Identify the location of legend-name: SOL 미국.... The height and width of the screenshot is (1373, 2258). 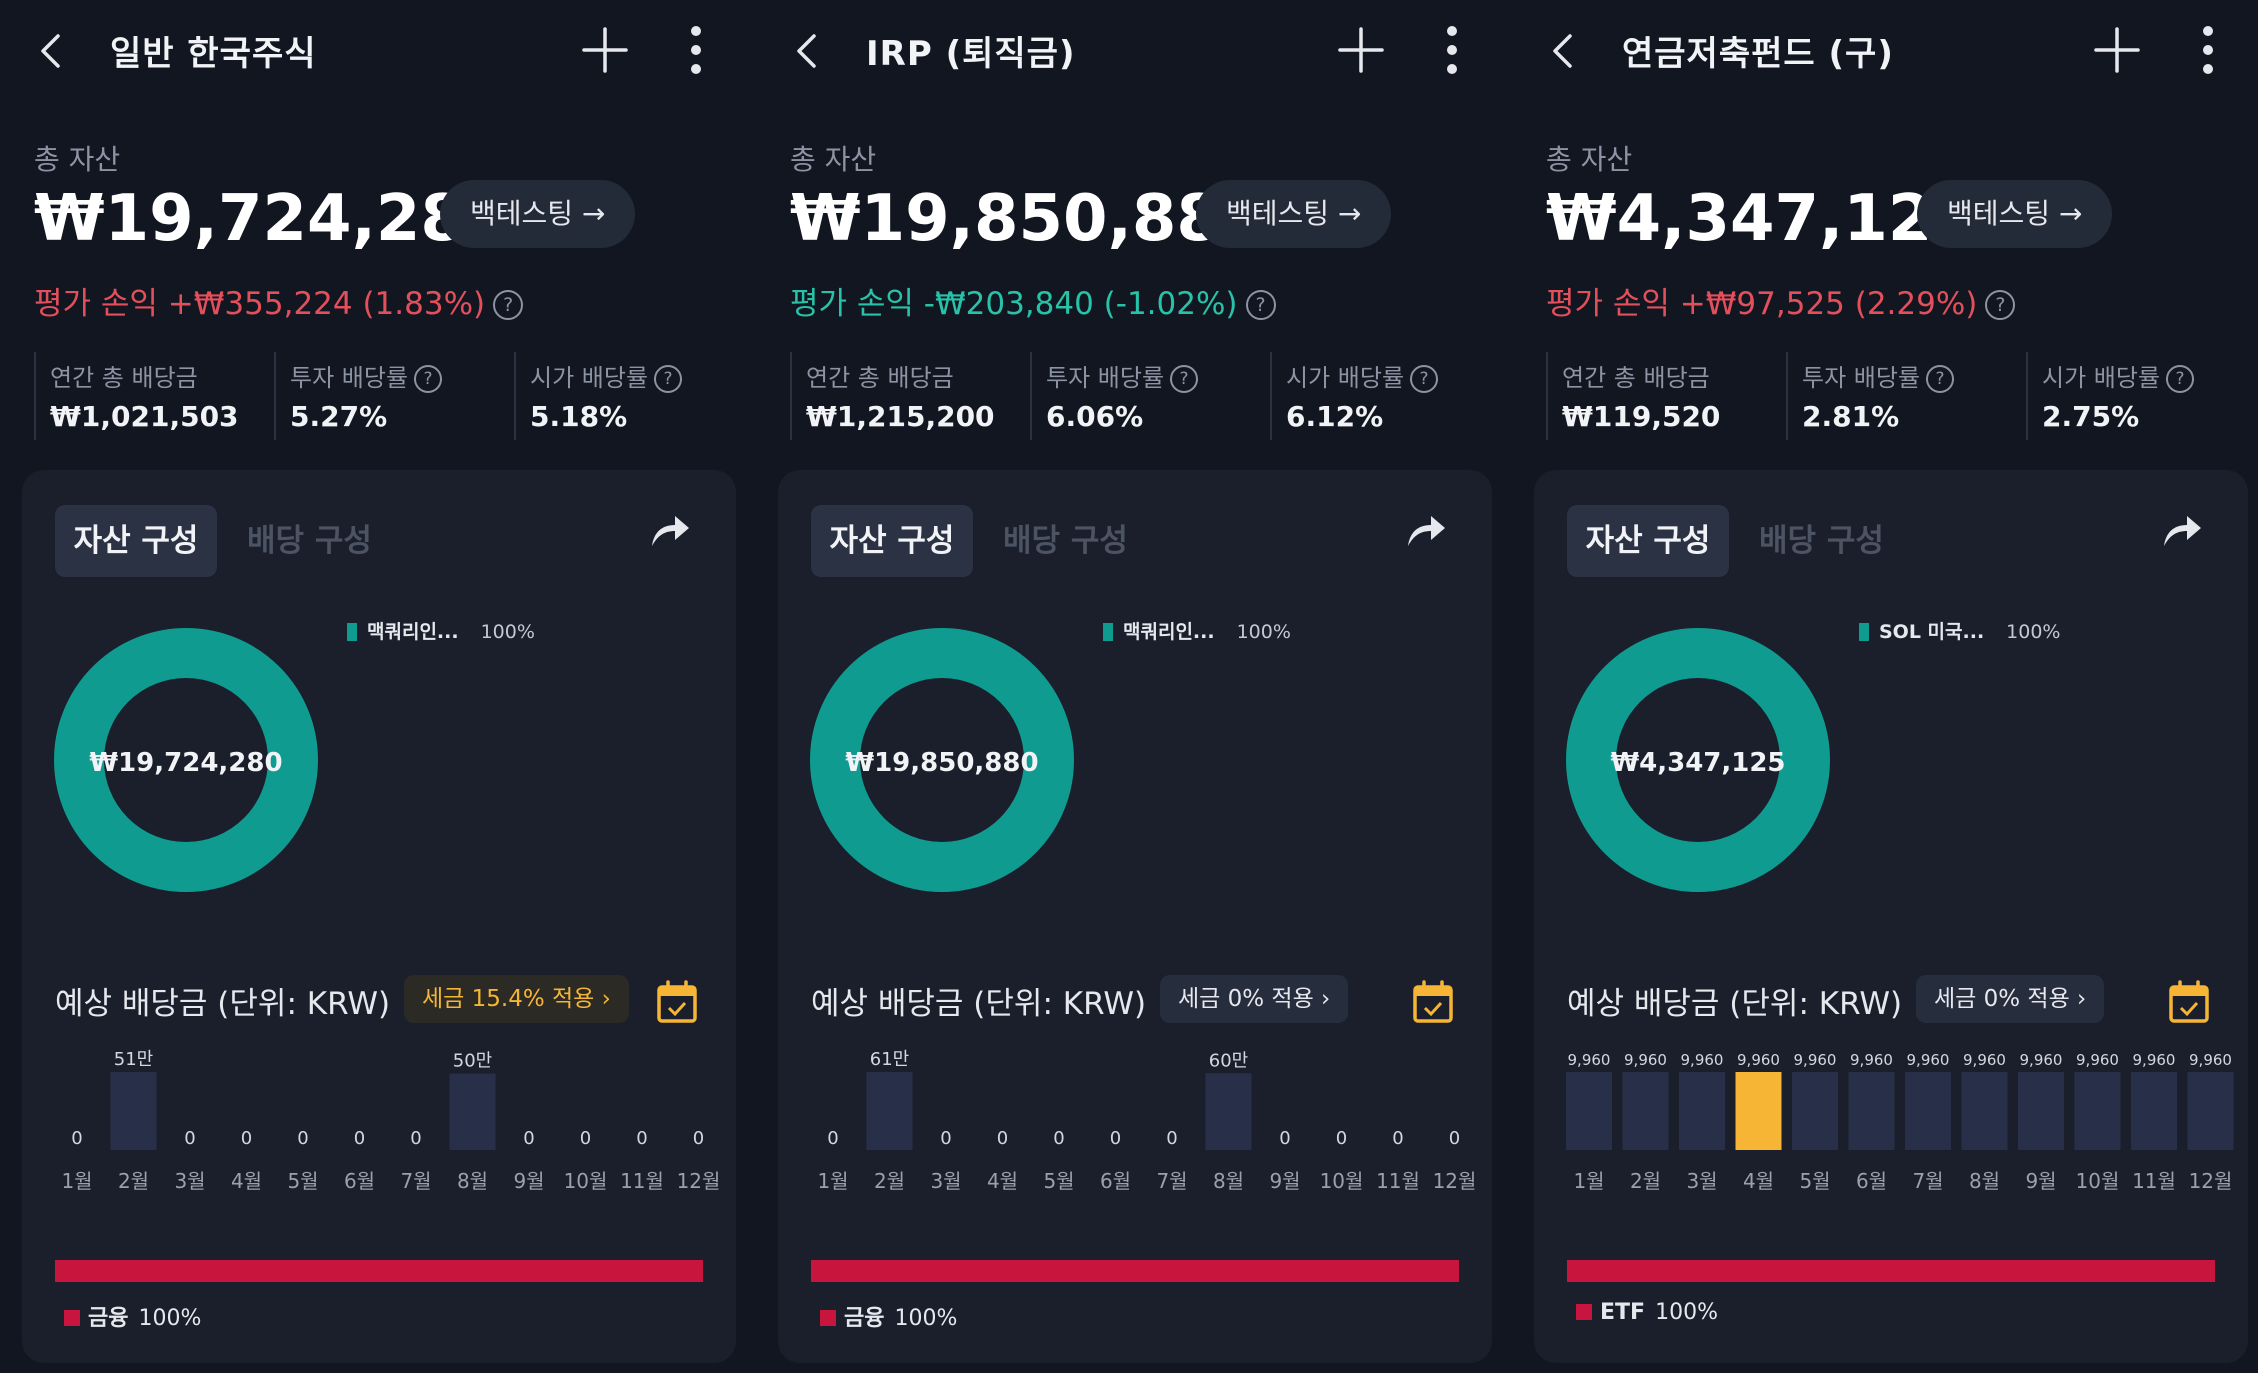
(1932, 632).